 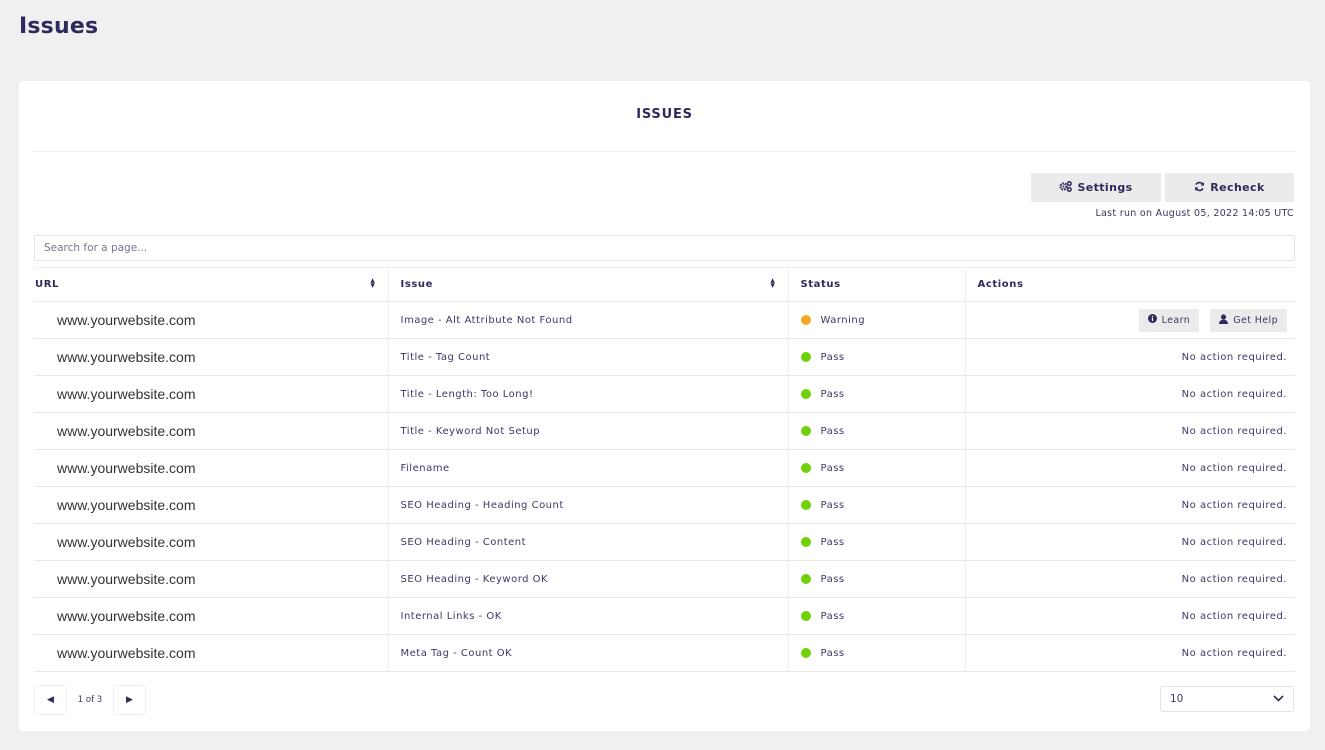 I want to click on caret-left-icon: ◀, so click(x=50, y=700).